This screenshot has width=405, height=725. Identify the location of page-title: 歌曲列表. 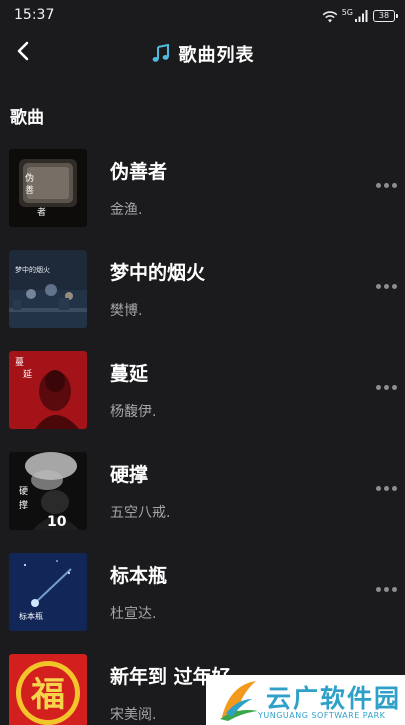
(216, 55).